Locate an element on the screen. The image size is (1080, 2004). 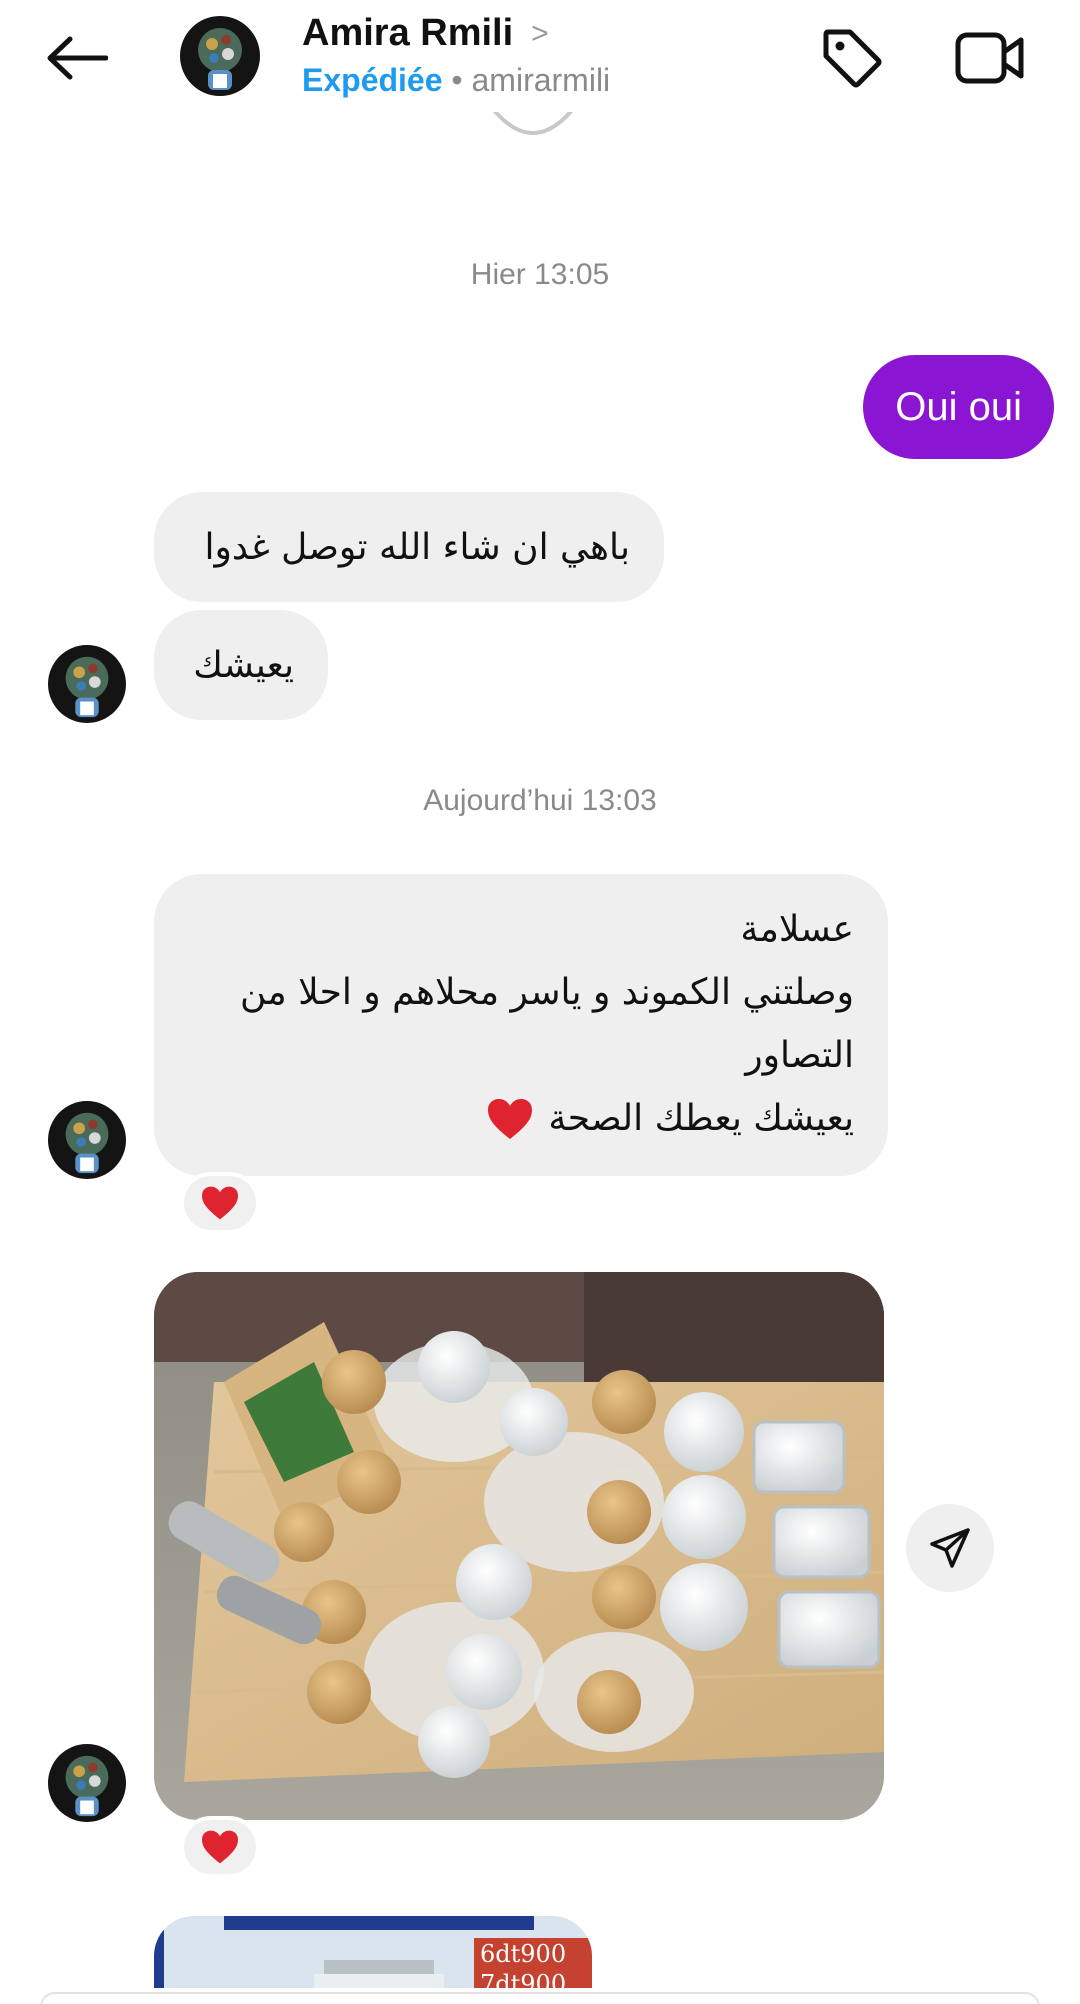
video-call-icon is located at coordinates (989, 58).